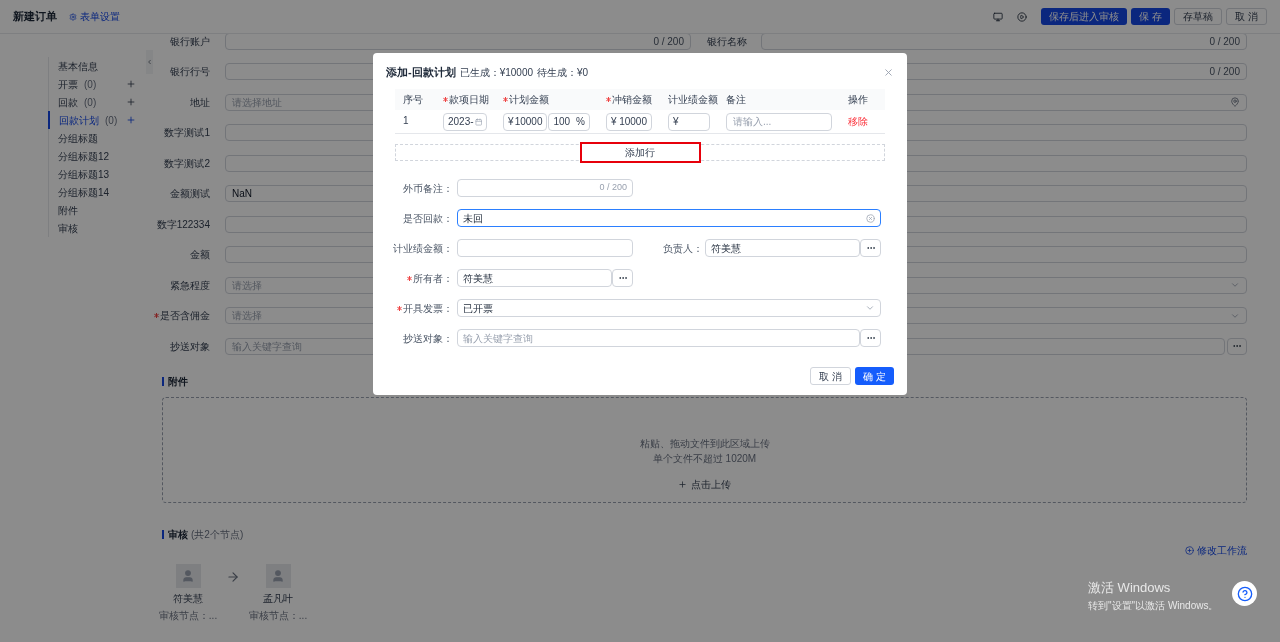  I want to click on input-field, so click(545, 248).